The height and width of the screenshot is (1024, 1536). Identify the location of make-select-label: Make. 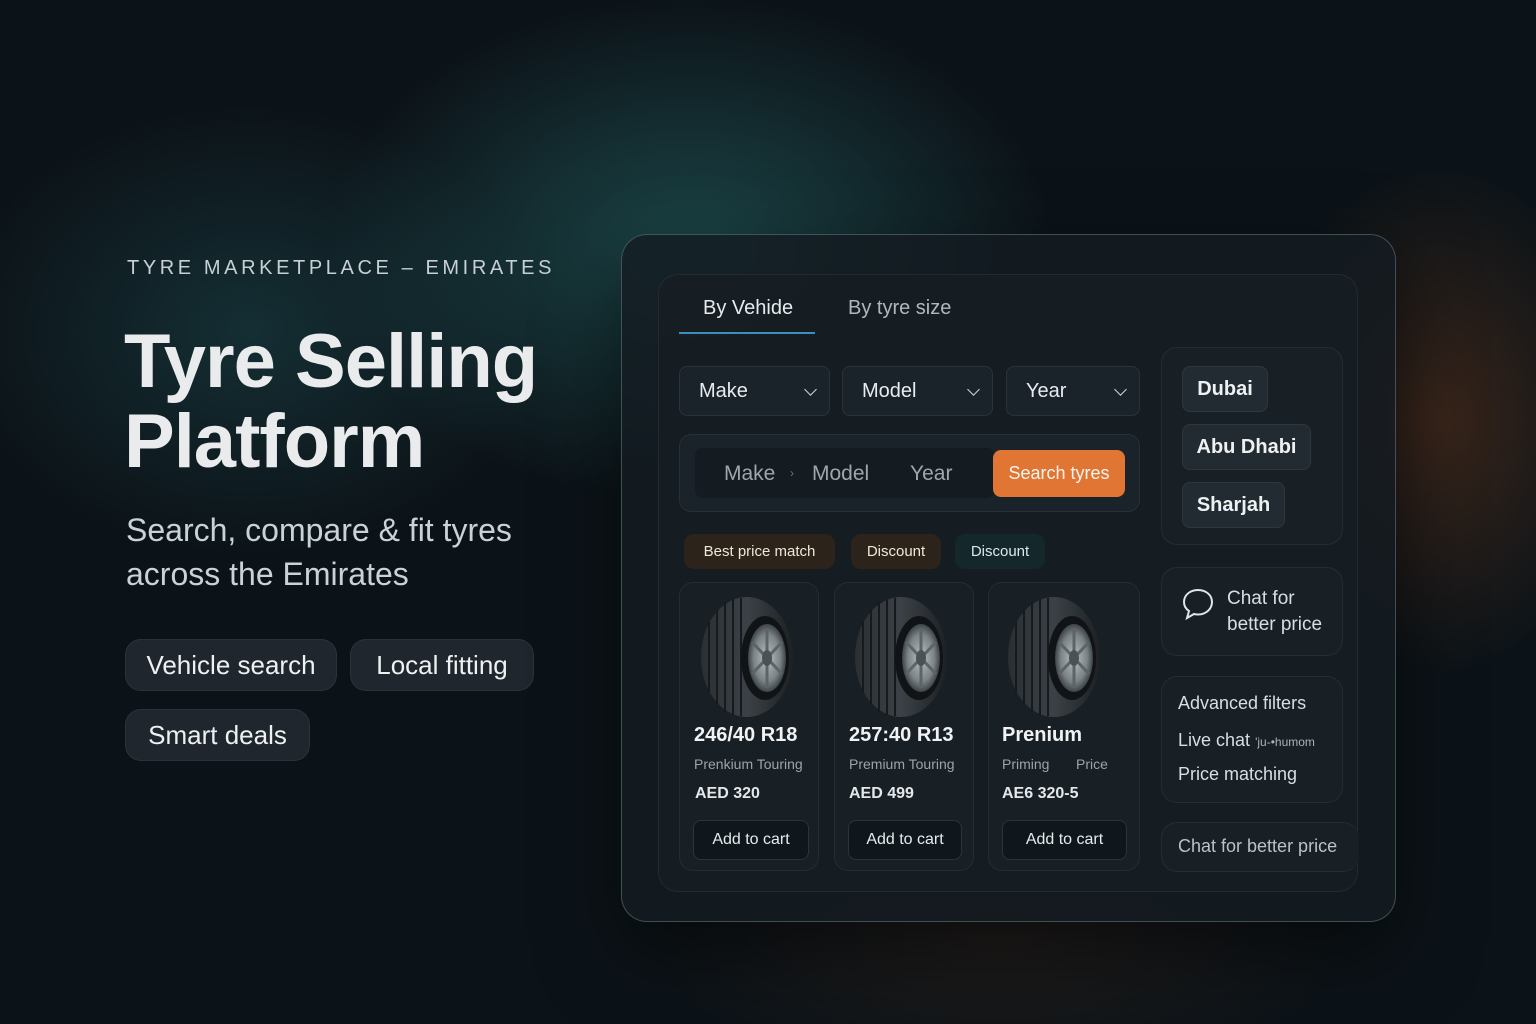
(723, 390).